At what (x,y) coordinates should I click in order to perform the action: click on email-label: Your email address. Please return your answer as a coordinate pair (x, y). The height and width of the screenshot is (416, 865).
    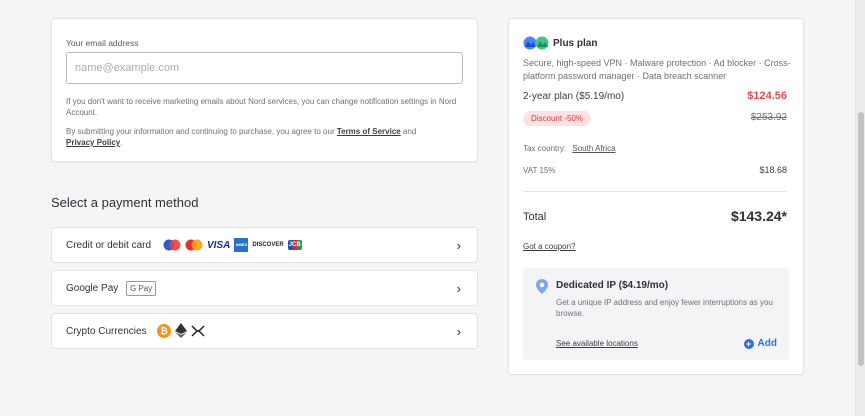
    Looking at the image, I should click on (102, 43).